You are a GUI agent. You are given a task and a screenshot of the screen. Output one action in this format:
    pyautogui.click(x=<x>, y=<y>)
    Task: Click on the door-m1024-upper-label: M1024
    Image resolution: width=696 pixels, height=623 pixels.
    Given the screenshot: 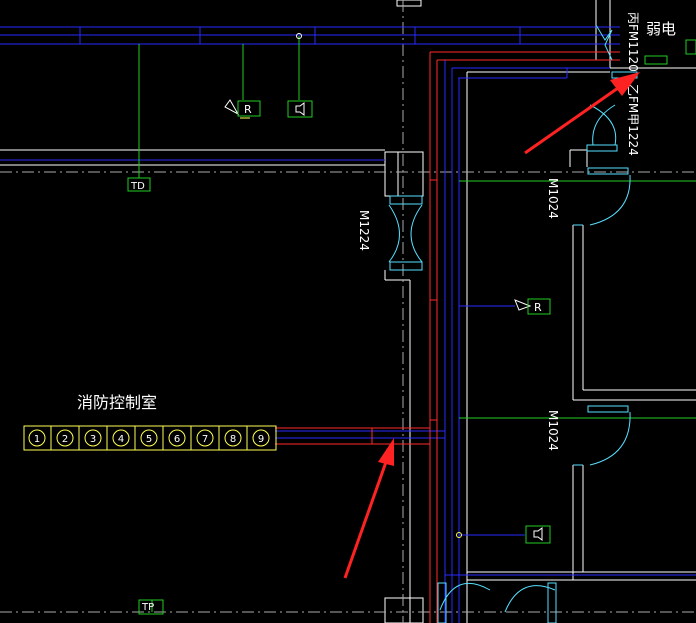 What is the action you would take?
    pyautogui.click(x=553, y=198)
    